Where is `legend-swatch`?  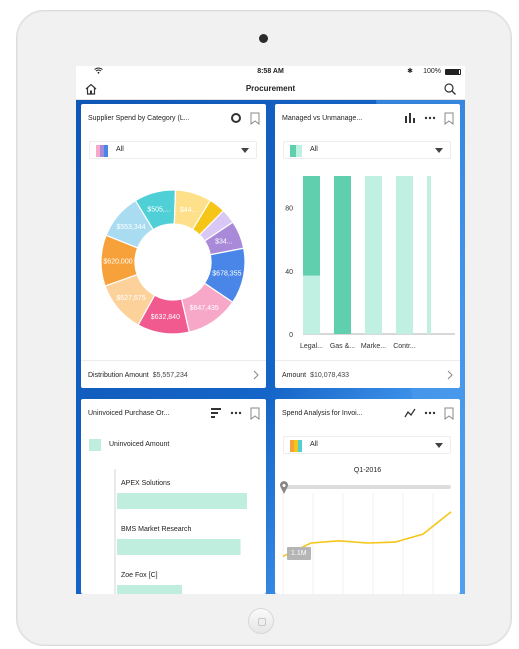 legend-swatch is located at coordinates (95, 445).